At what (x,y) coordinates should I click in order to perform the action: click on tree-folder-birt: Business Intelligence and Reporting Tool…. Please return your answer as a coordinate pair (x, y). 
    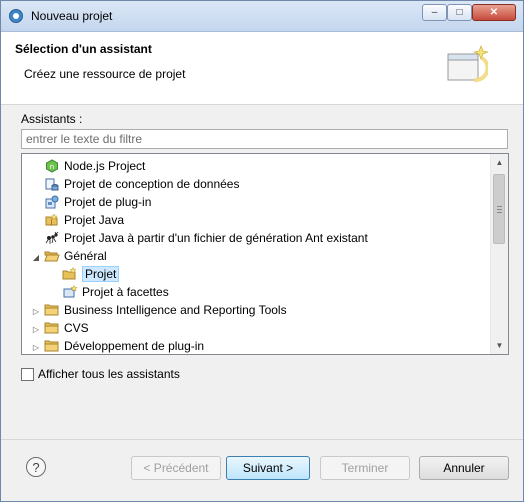
    Looking at the image, I should click on (165, 310).